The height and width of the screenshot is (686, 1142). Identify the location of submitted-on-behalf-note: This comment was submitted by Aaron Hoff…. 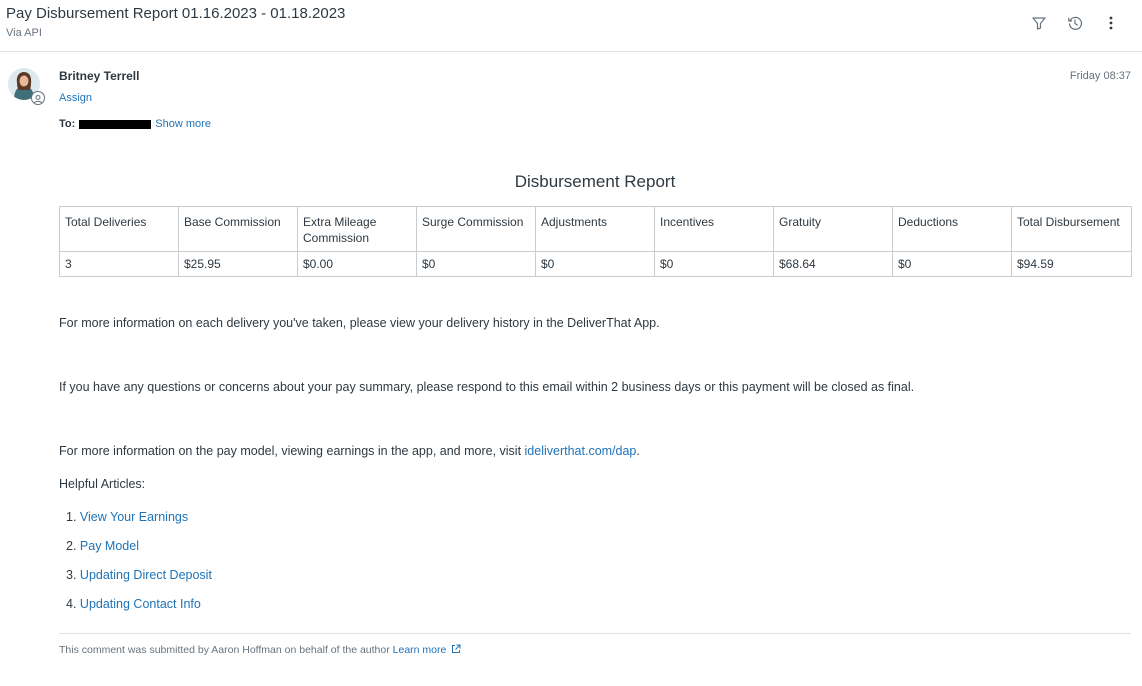
(260, 650).